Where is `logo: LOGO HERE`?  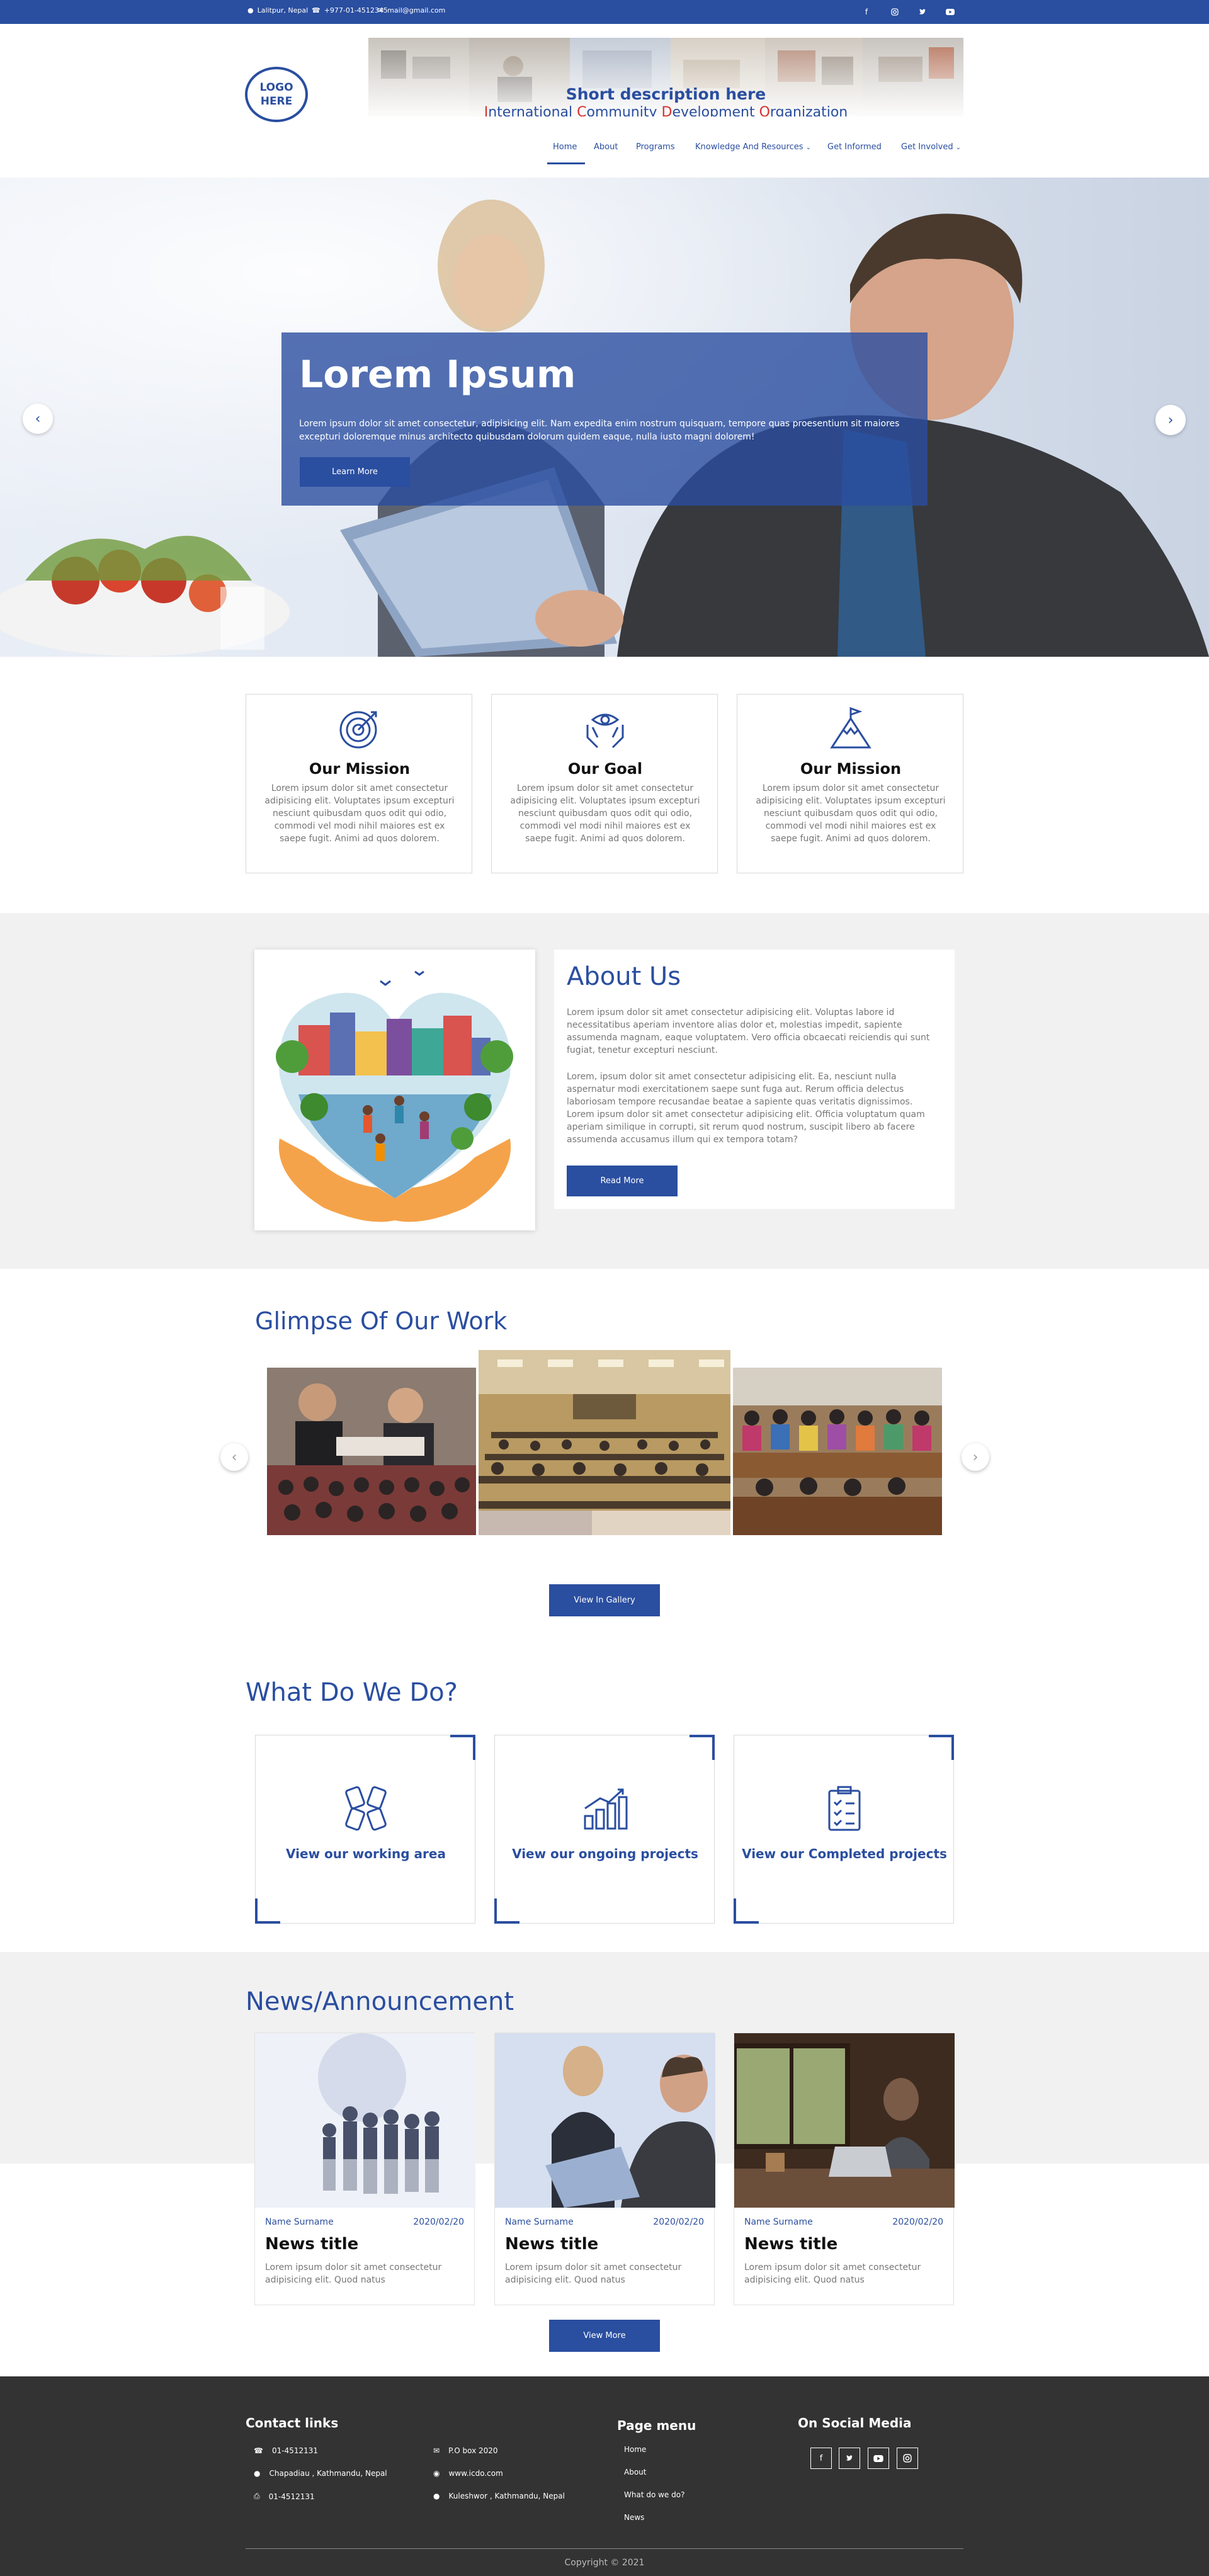
logo: LOGO HERE is located at coordinates (276, 94).